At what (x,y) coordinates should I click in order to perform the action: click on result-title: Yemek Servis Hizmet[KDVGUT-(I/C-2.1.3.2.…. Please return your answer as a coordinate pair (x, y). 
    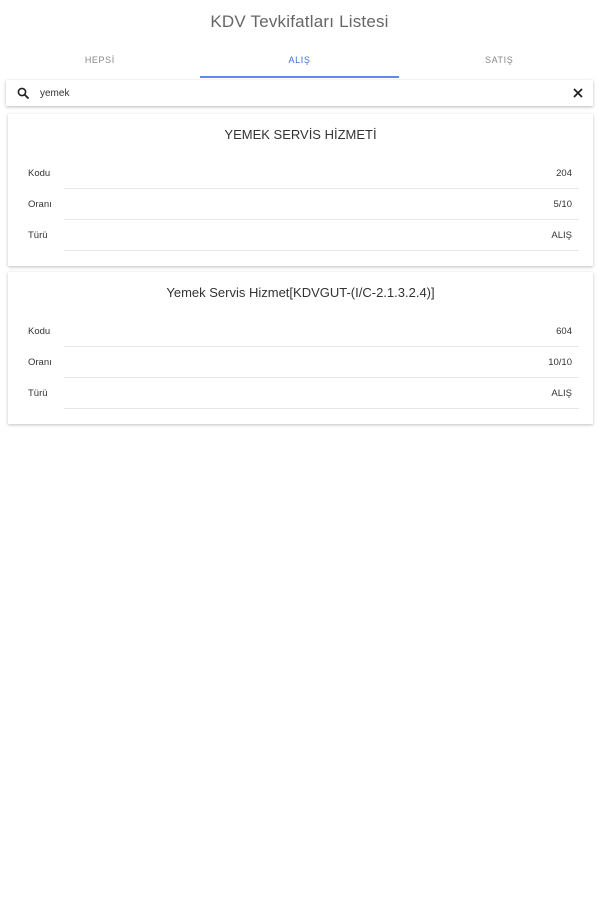
    Looking at the image, I should click on (300, 292).